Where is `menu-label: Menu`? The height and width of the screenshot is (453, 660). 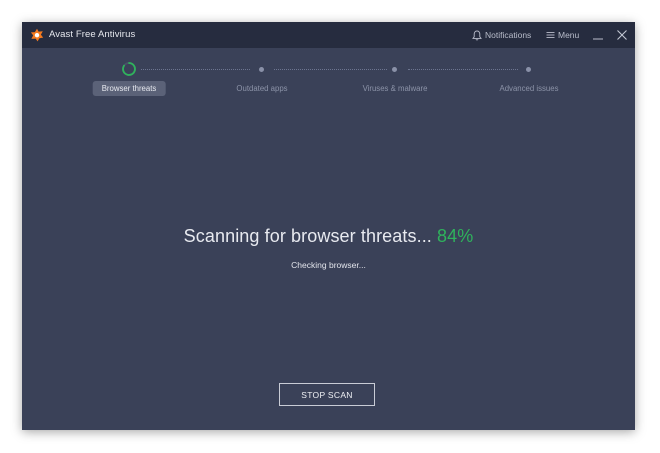 menu-label: Menu is located at coordinates (569, 35).